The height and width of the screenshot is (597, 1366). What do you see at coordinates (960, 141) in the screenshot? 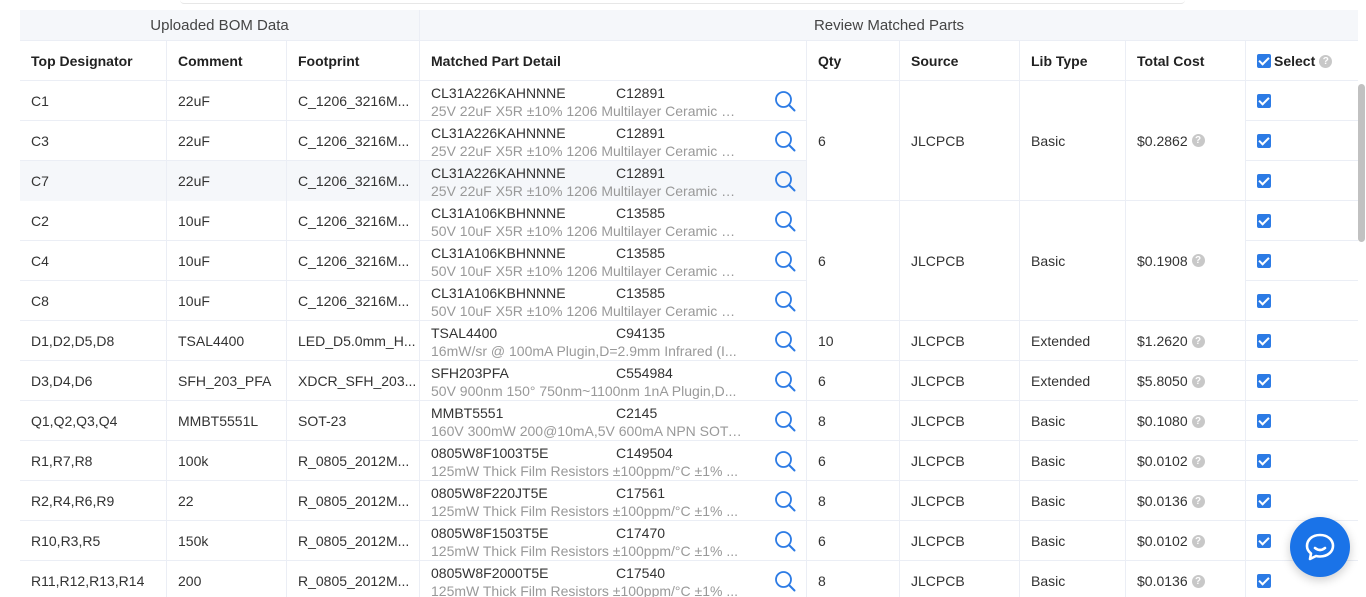
I see `merged-source: JLCPCB` at bounding box center [960, 141].